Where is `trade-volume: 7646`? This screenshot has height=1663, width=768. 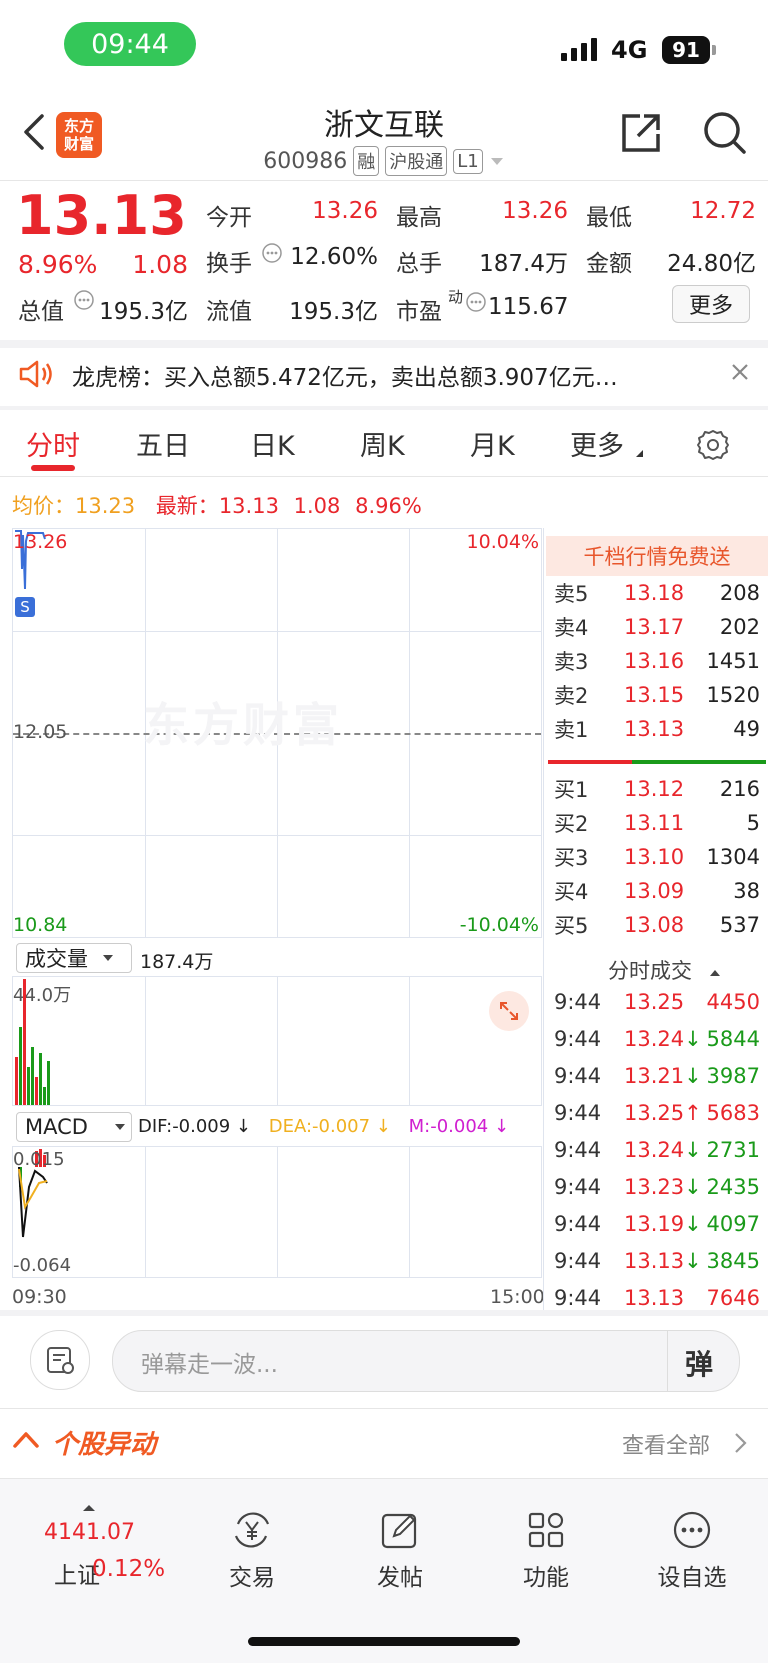 trade-volume: 7646 is located at coordinates (733, 1298).